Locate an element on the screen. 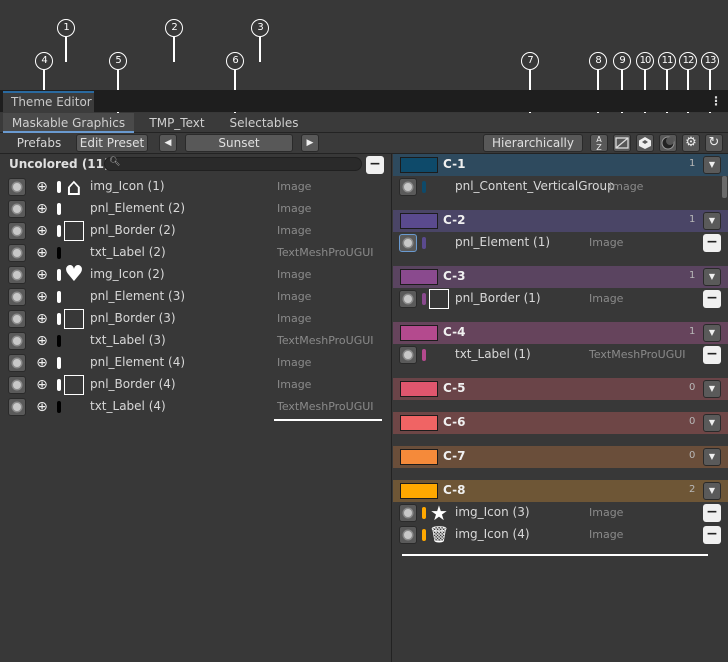 This screenshot has height=662, width=728. callout-8: 8 is located at coordinates (598, 61).